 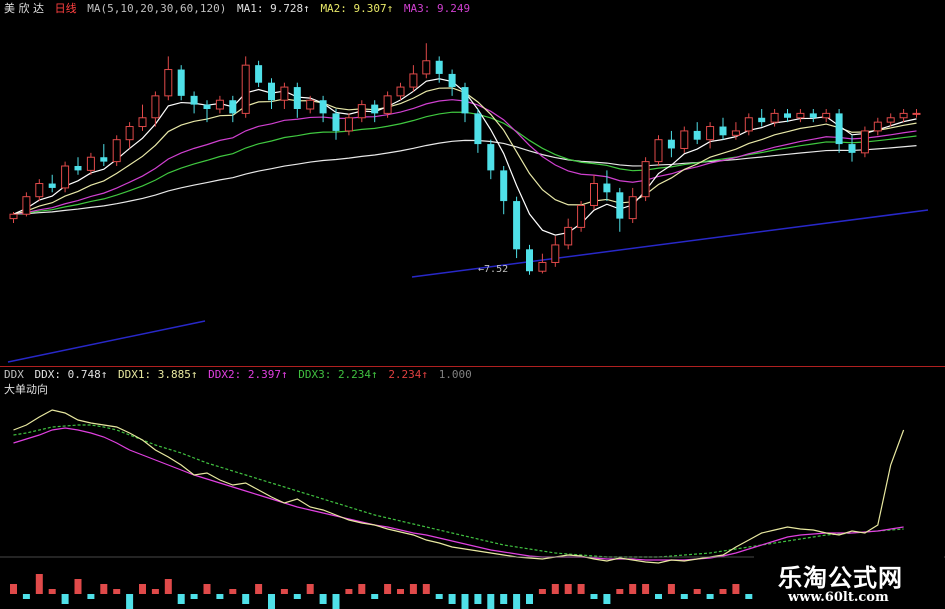 What do you see at coordinates (472, 366) in the screenshot?
I see `panel-divider` at bounding box center [472, 366].